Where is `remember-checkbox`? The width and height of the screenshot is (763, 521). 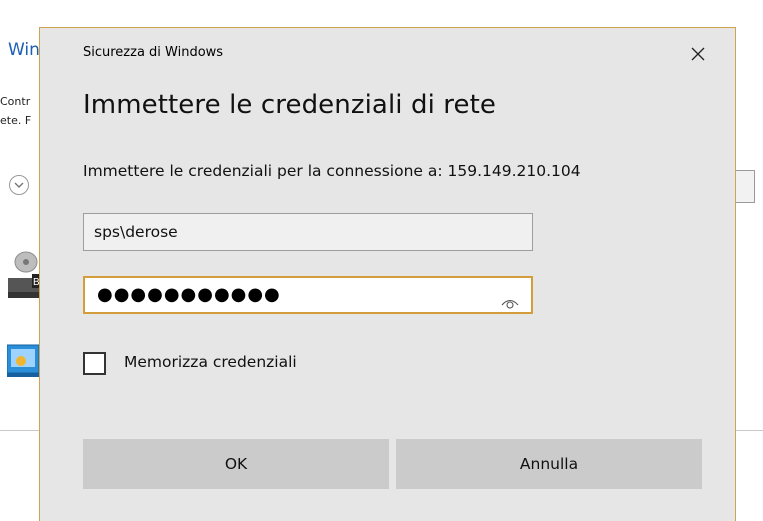
remember-checkbox is located at coordinates (94, 363).